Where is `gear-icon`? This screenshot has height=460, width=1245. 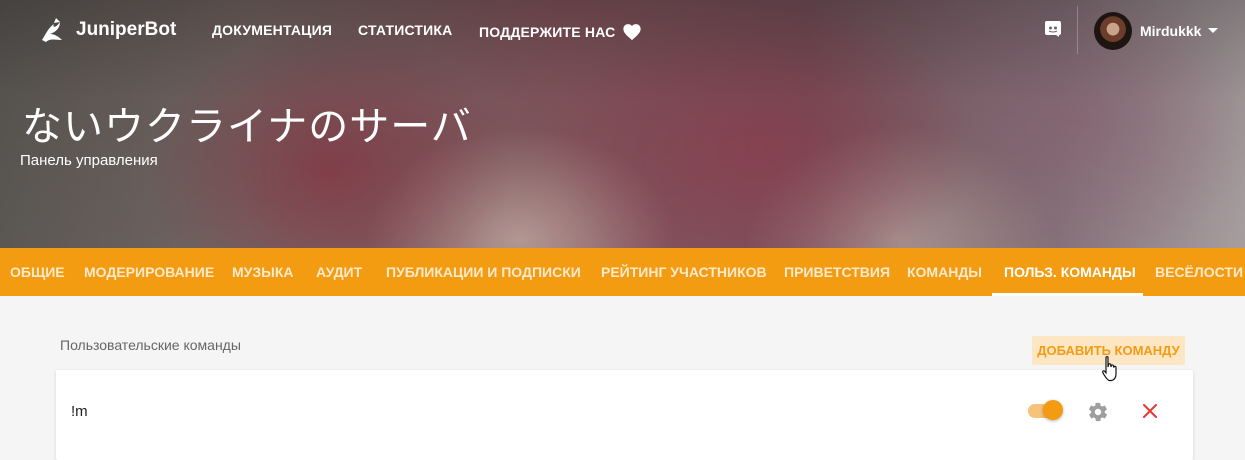
gear-icon is located at coordinates (1098, 412).